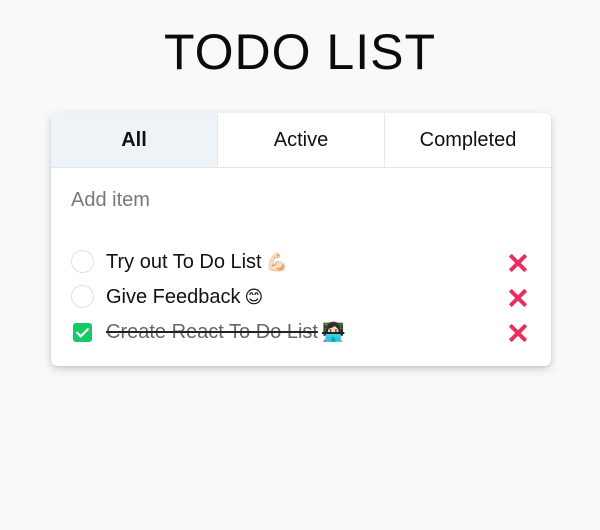 This screenshot has height=530, width=600. I want to click on todo-item: Try out To Do List 💪🏻, so click(301, 262).